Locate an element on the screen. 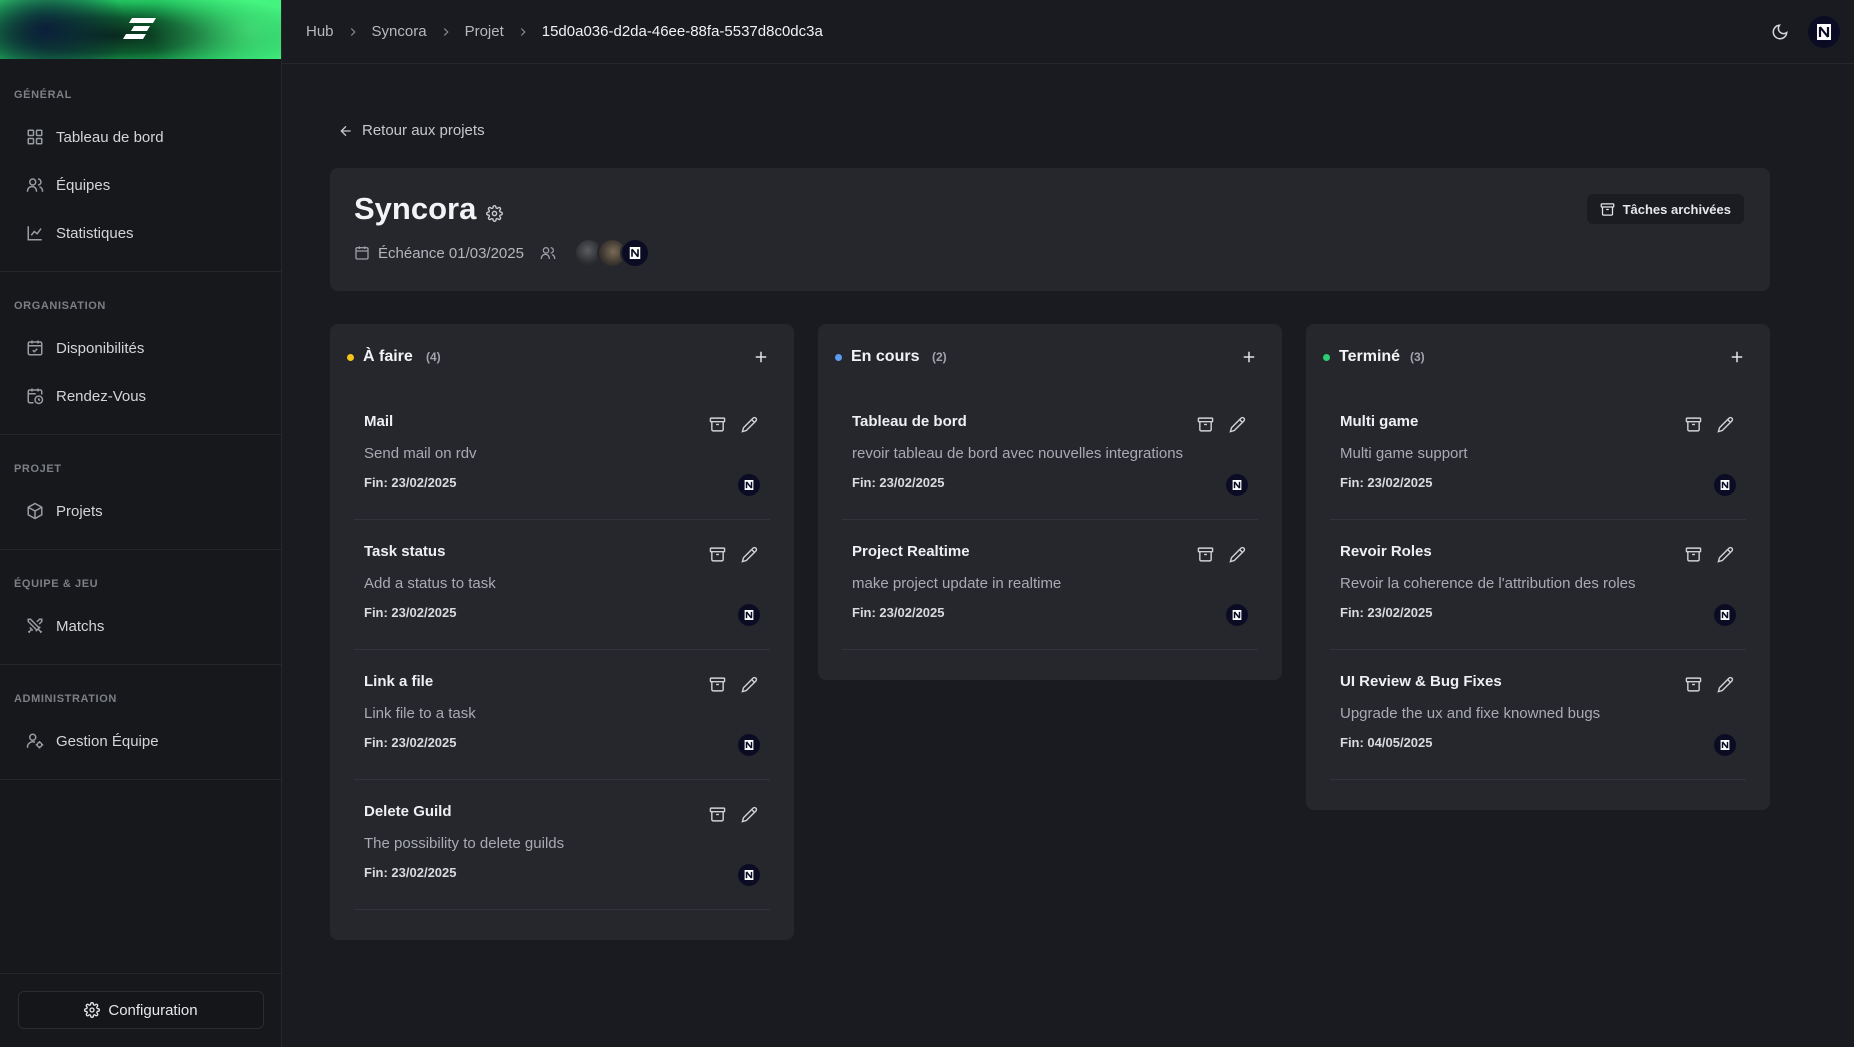 This screenshot has width=1854, height=1047. sidebar-item-gestion-equipe: Gestion Équipe is located at coordinates (140, 741).